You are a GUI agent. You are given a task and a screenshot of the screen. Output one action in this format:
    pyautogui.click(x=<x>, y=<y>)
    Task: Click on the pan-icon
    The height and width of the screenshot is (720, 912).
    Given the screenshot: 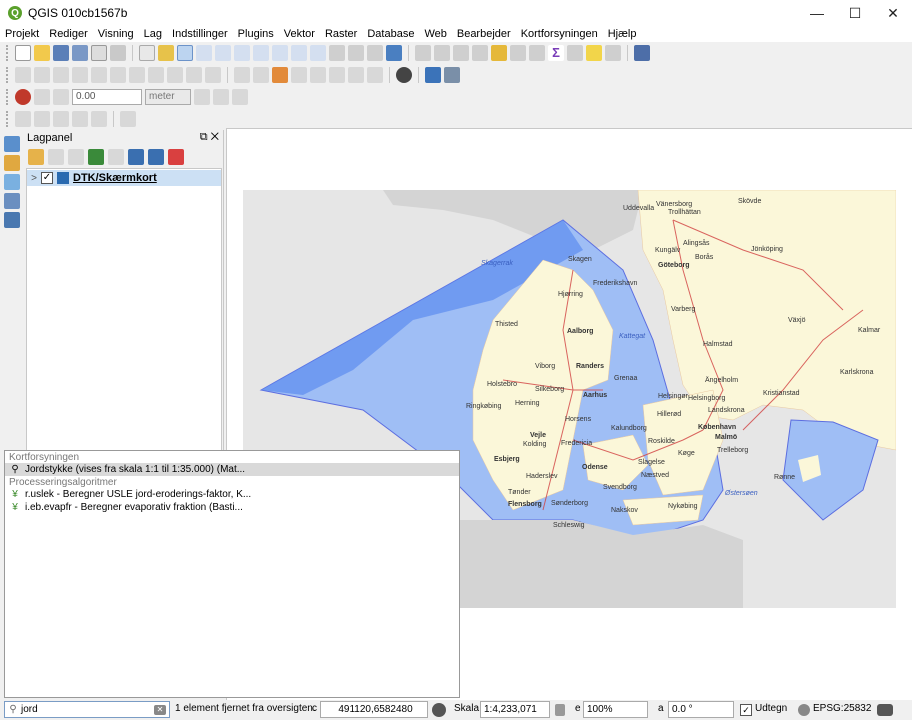 What is the action you would take?
    pyautogui.click(x=147, y=53)
    